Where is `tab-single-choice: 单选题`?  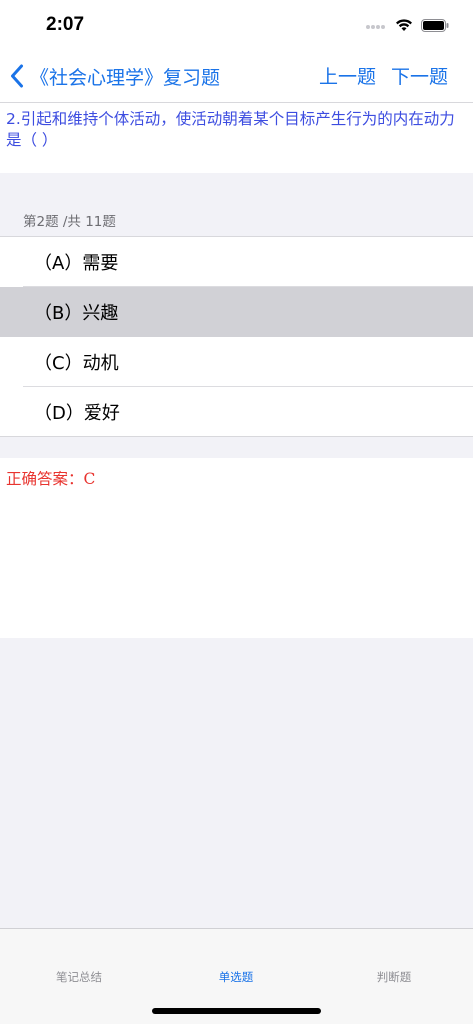
tab-single-choice: 单选题 is located at coordinates (236, 977).